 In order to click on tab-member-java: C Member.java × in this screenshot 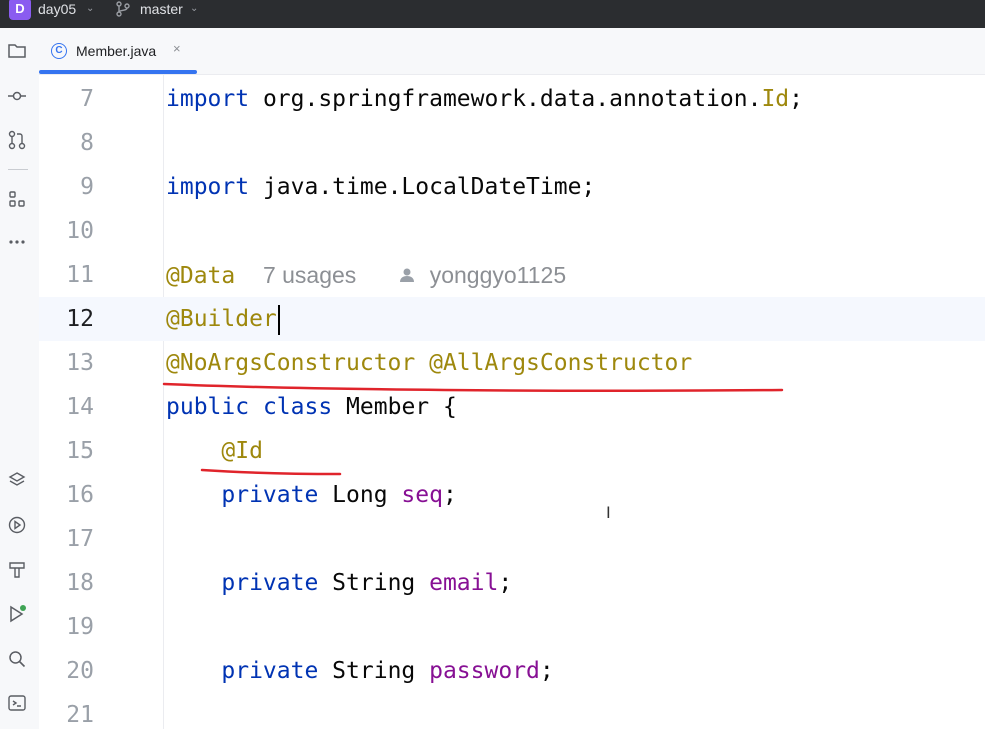, I will do `click(118, 51)`.